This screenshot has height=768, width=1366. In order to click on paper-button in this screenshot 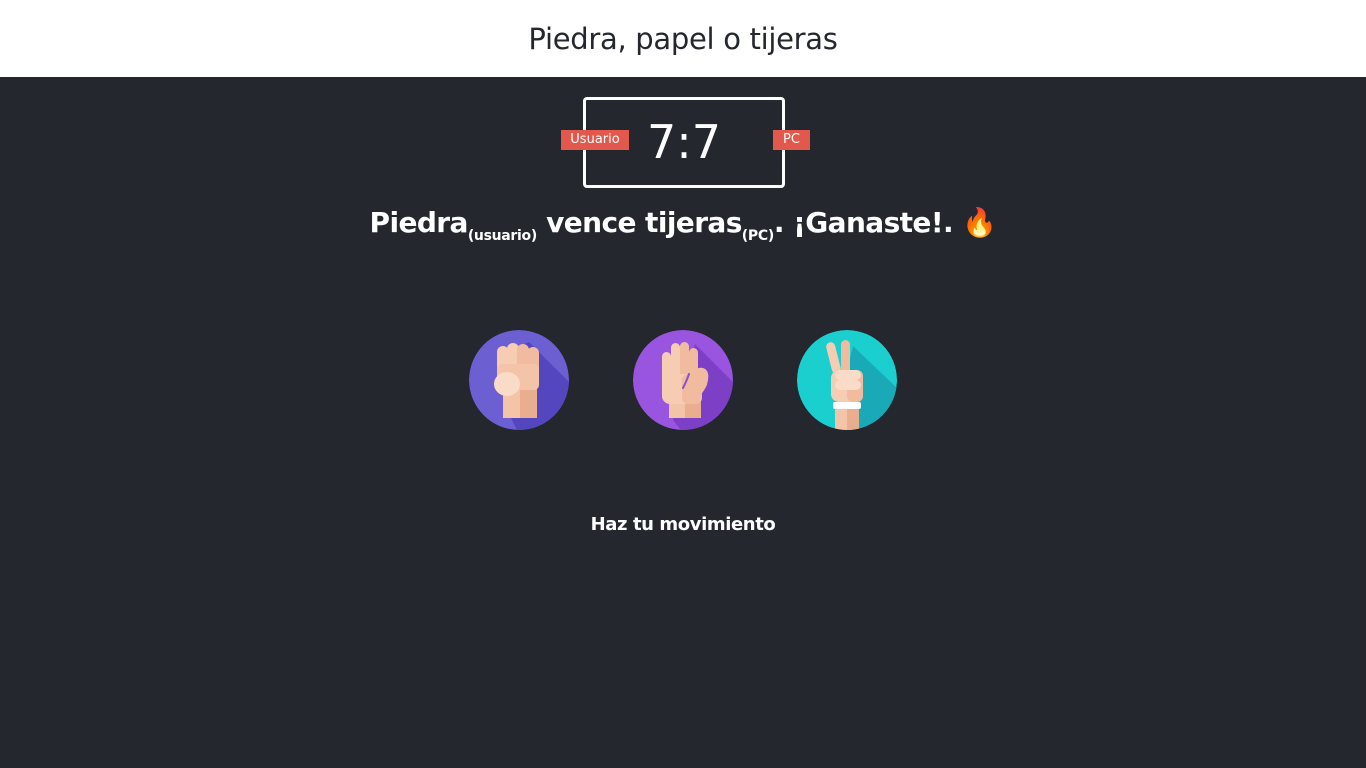, I will do `click(683, 380)`.